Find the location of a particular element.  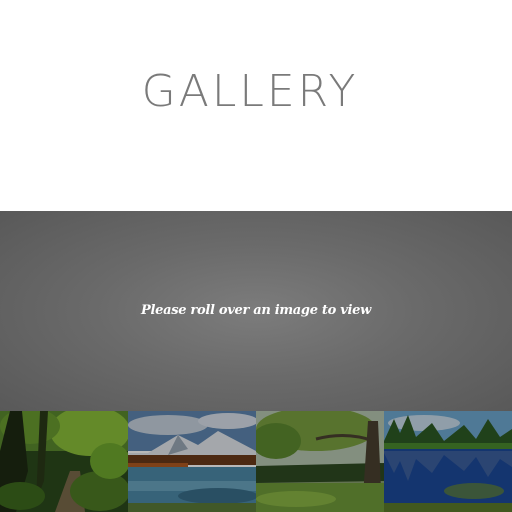

page-title: GALLERY is located at coordinates (250, 91).